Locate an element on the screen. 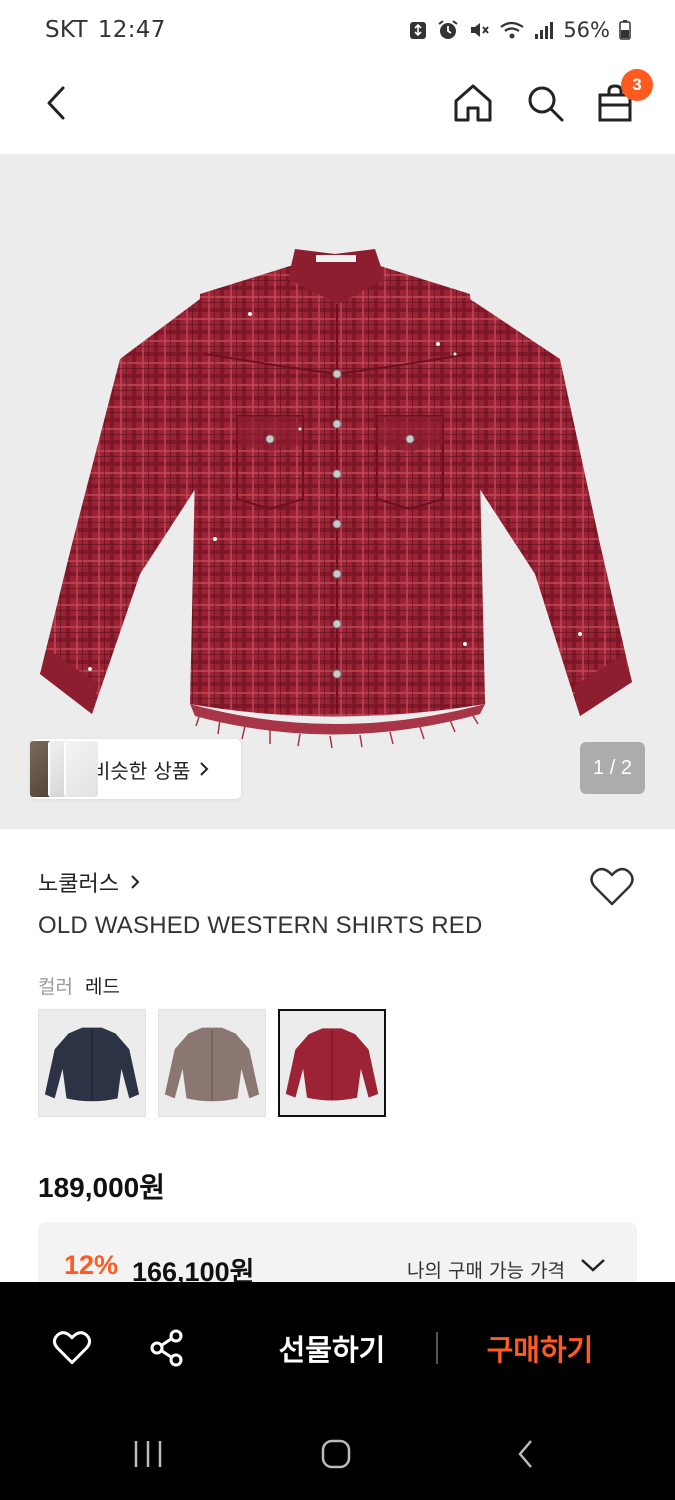 This screenshot has height=1500, width=675. color-row: 컬러 레드 is located at coordinates (79, 985).